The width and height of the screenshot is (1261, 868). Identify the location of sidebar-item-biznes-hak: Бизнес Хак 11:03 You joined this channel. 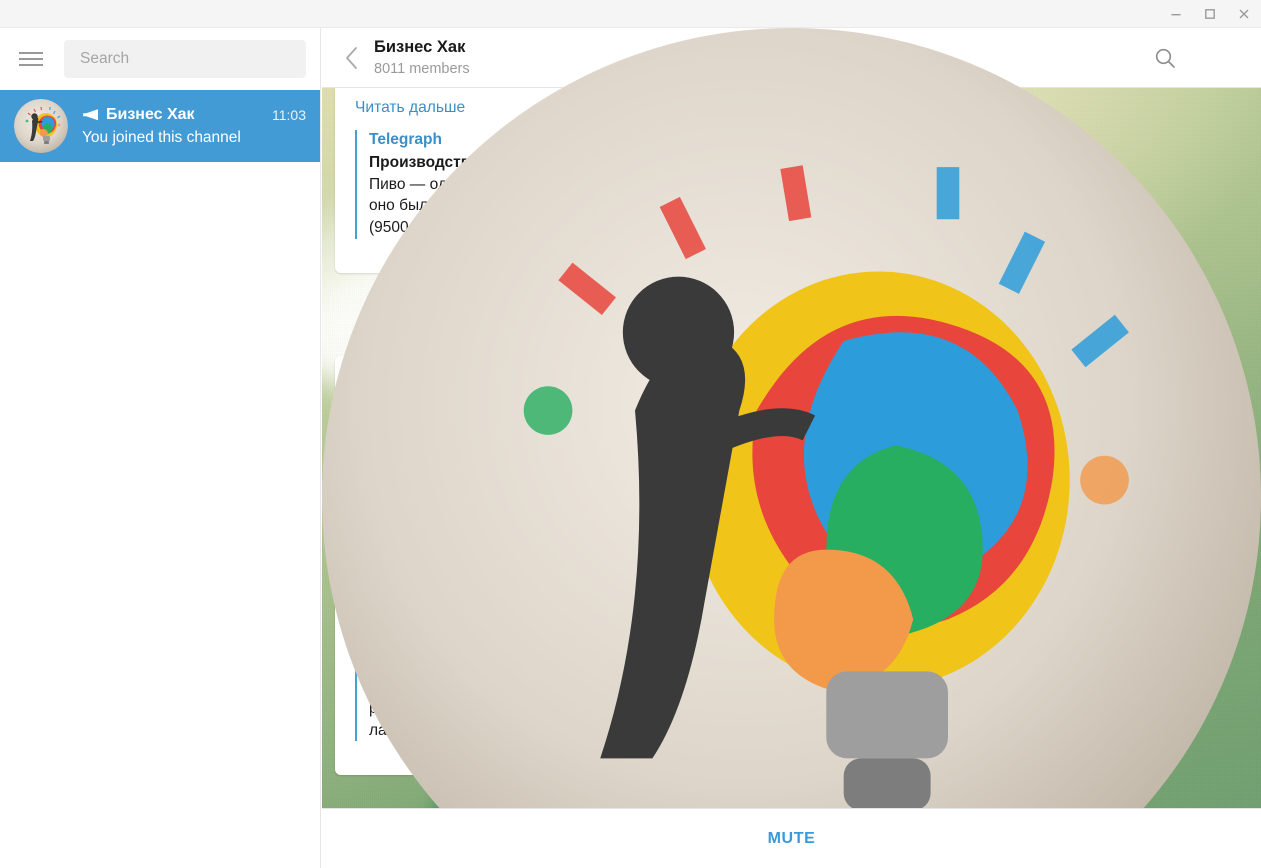
(160, 126).